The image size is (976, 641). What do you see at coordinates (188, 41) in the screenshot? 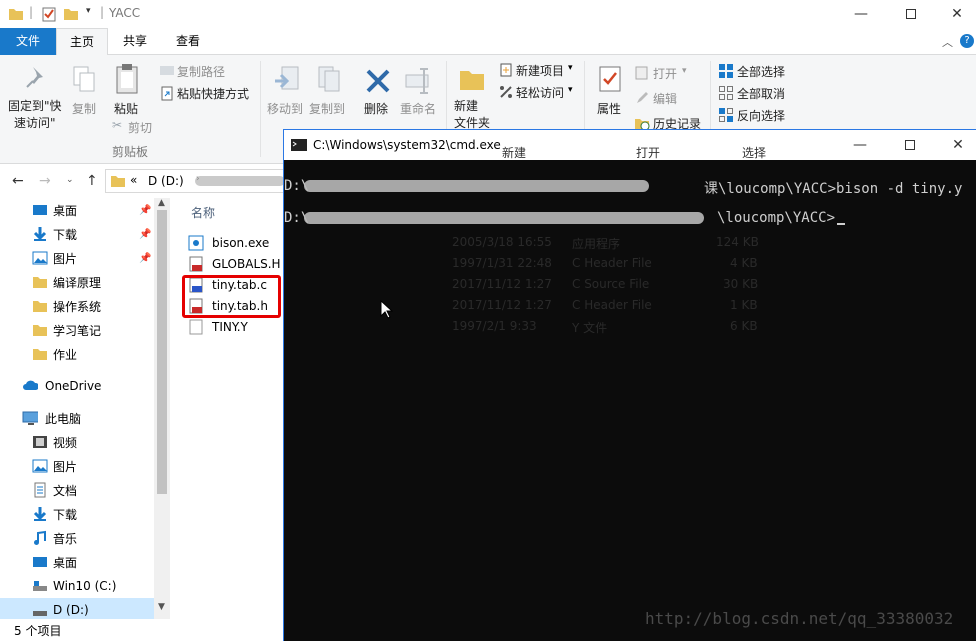
I see `tab-view: 查看` at bounding box center [188, 41].